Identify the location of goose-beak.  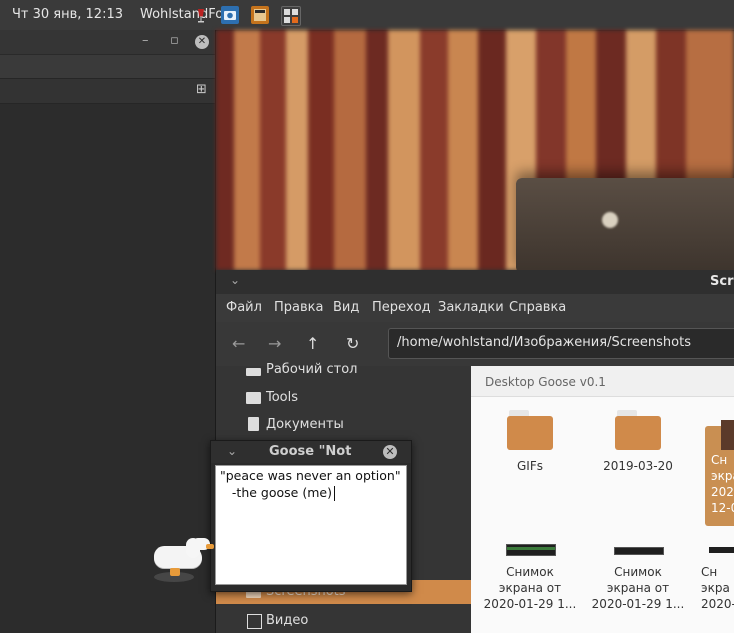
(210, 546).